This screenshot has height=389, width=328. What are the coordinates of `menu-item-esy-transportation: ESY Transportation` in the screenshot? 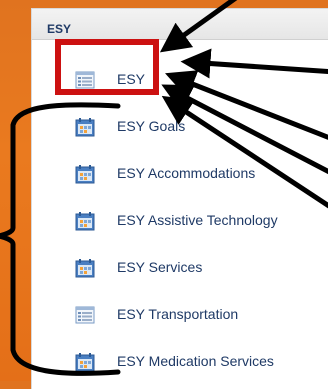 It's located at (180, 317).